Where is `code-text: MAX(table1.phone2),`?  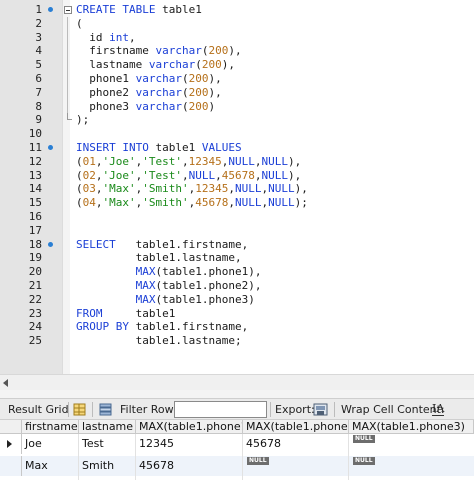 code-text: MAX(table1.phone2), is located at coordinates (169, 285).